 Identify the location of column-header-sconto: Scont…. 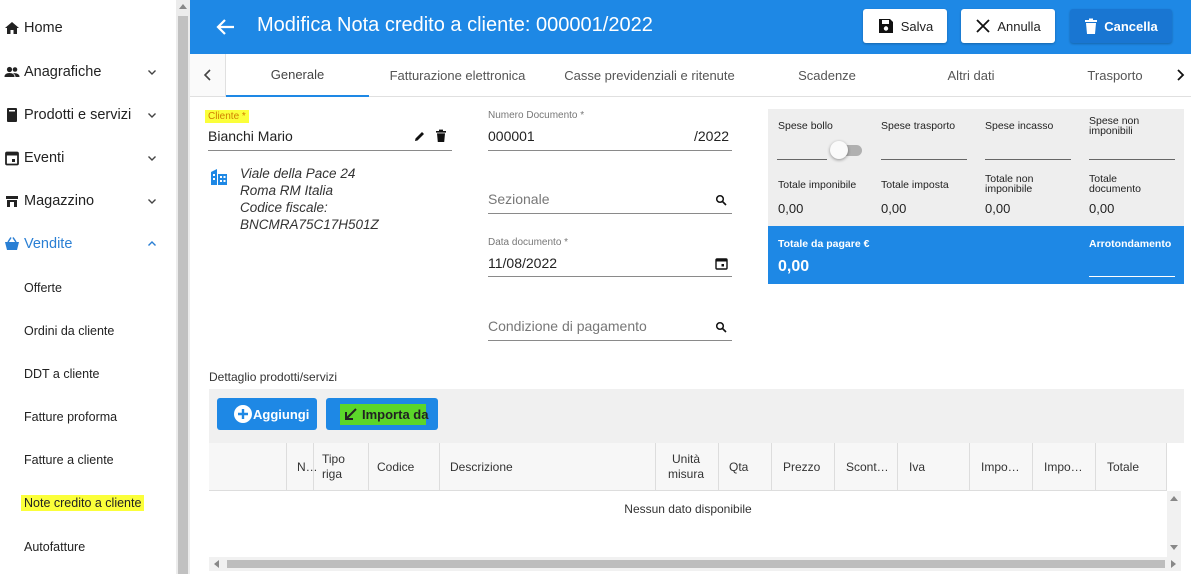
(865, 467).